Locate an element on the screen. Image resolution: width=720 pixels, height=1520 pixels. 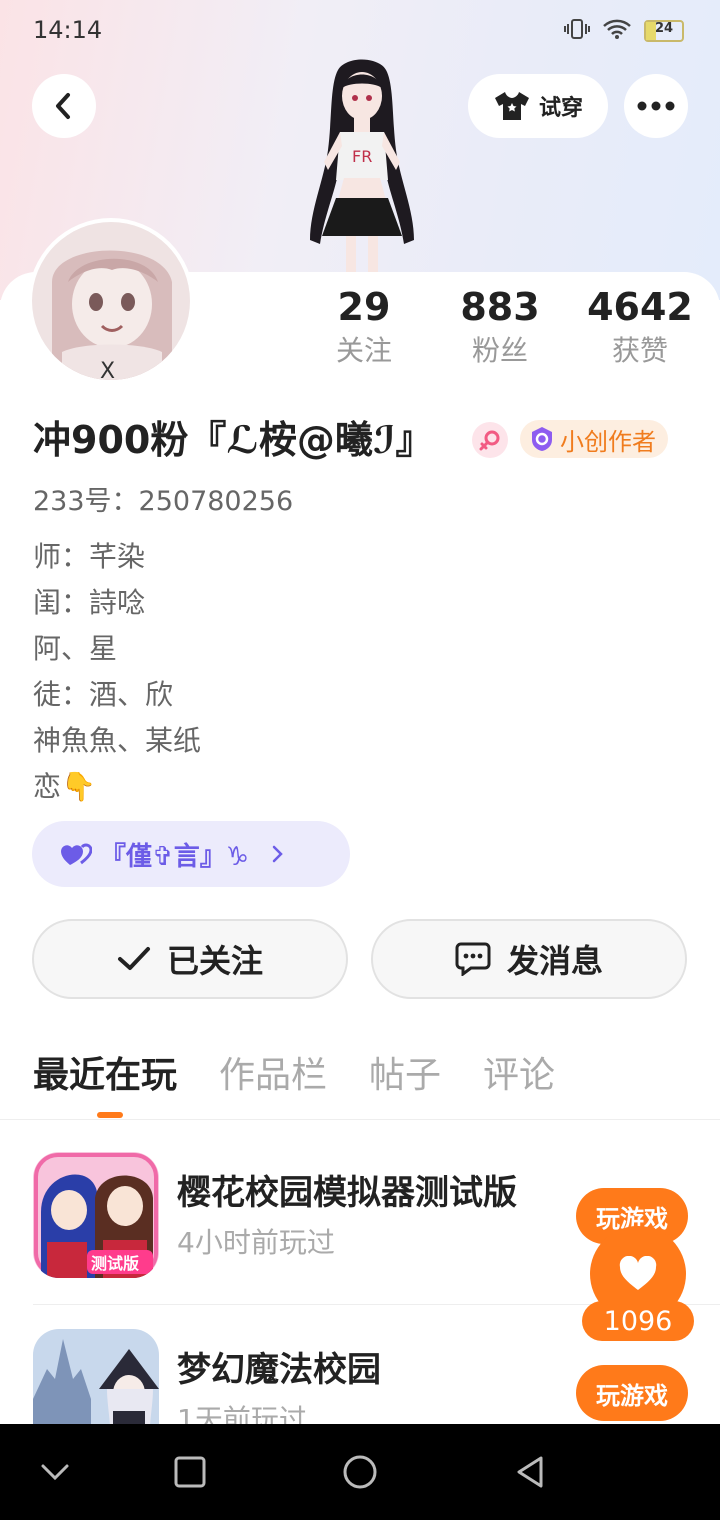
bio-line: 阿、星 is located at coordinates (75, 648).